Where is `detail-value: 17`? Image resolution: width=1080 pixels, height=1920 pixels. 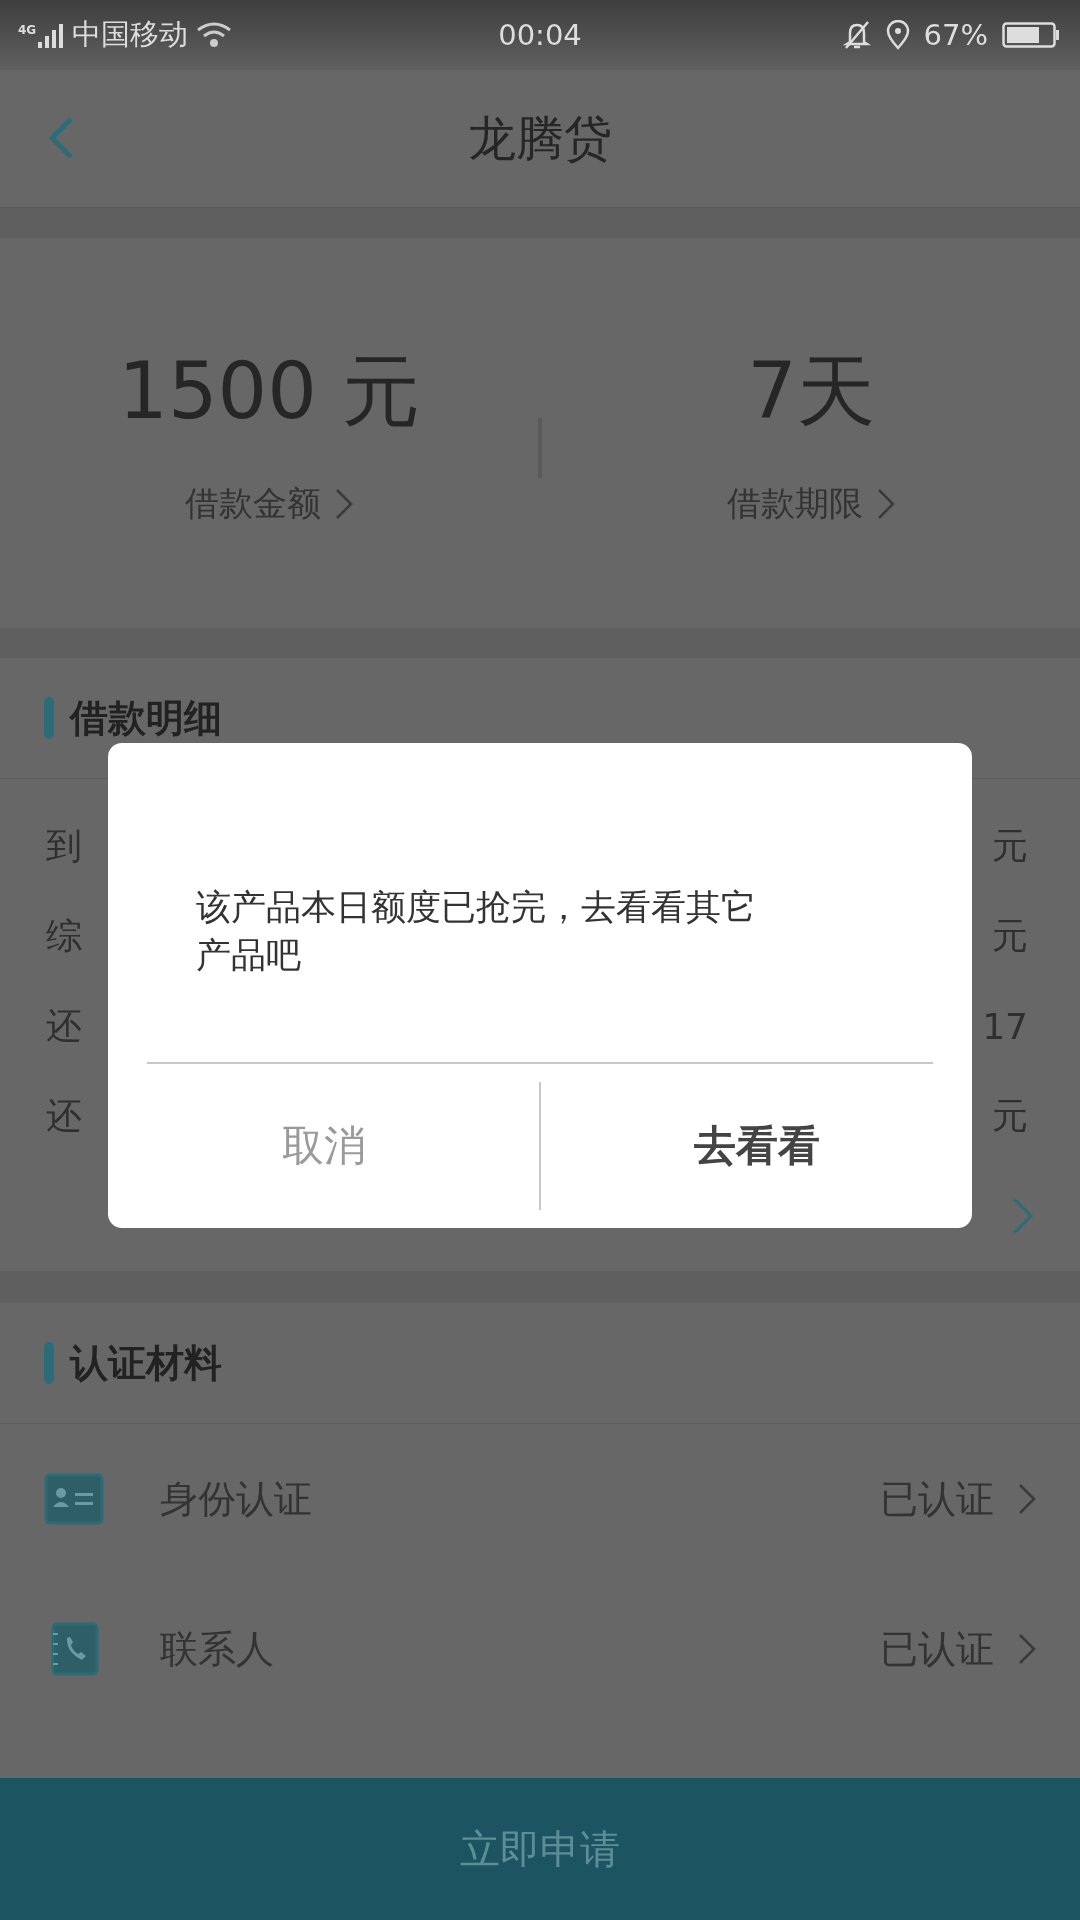
detail-value: 17 is located at coordinates (1005, 1026).